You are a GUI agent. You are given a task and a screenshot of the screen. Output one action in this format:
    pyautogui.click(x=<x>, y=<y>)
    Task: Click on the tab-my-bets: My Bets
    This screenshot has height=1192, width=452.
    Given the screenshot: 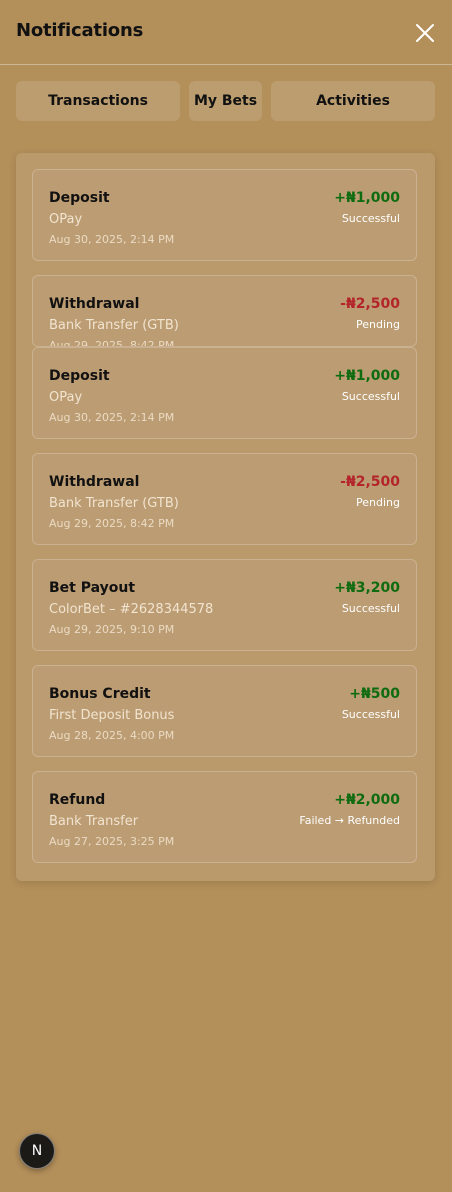 What is the action you would take?
    pyautogui.click(x=225, y=101)
    